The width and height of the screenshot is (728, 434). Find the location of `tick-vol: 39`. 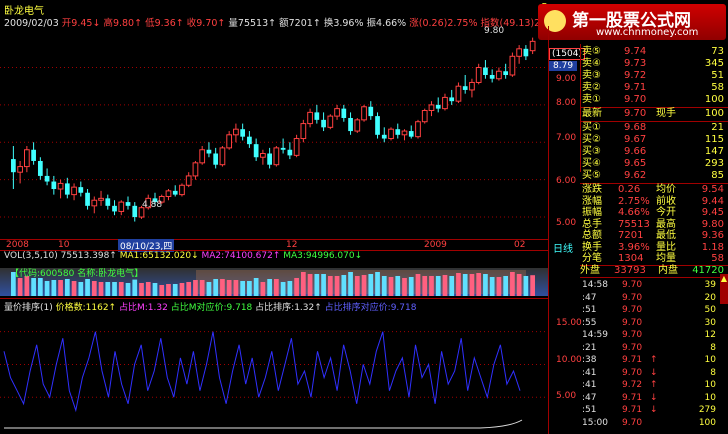

tick-vol: 39 is located at coordinates (710, 285).